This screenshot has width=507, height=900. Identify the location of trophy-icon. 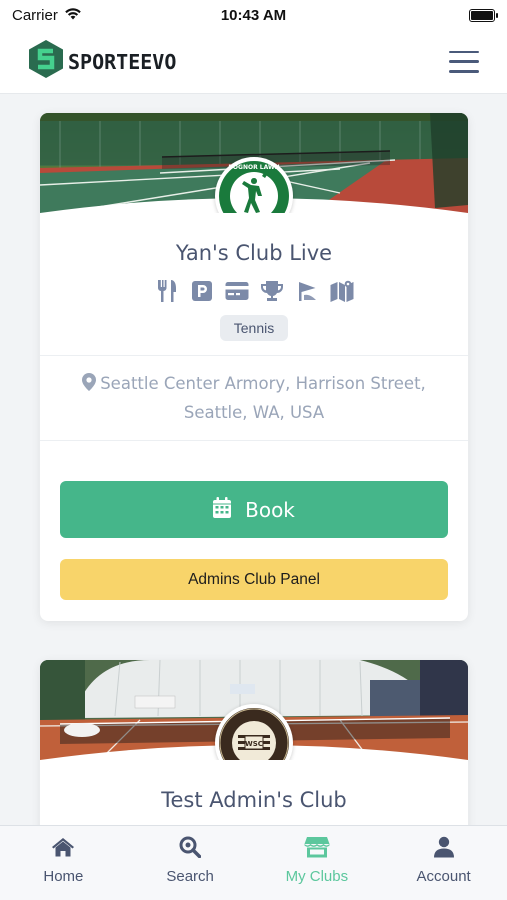
(272, 291).